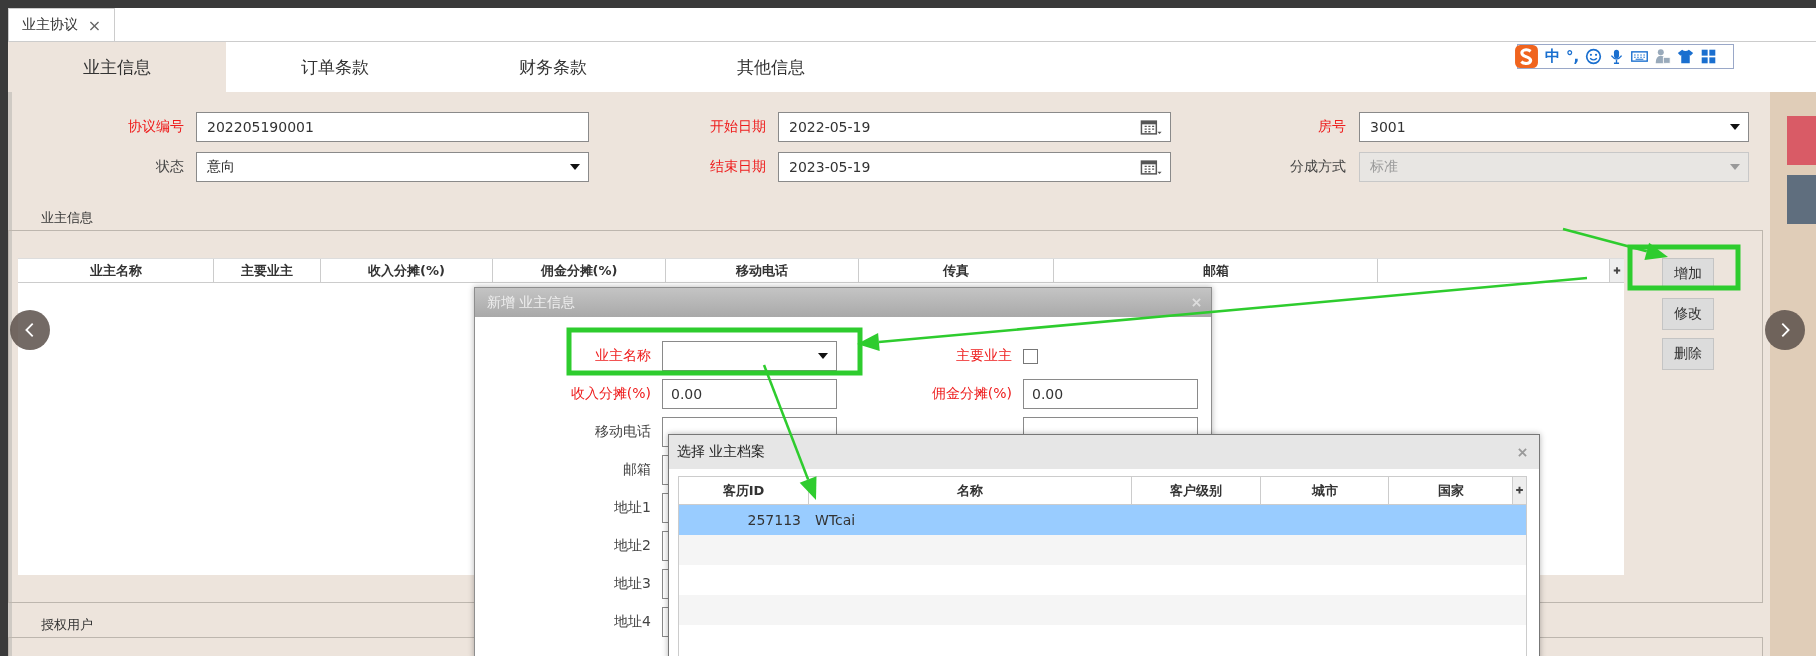 Image resolution: width=1816 pixels, height=656 pixels. What do you see at coordinates (983, 356) in the screenshot?
I see `field-label: 主要业主` at bounding box center [983, 356].